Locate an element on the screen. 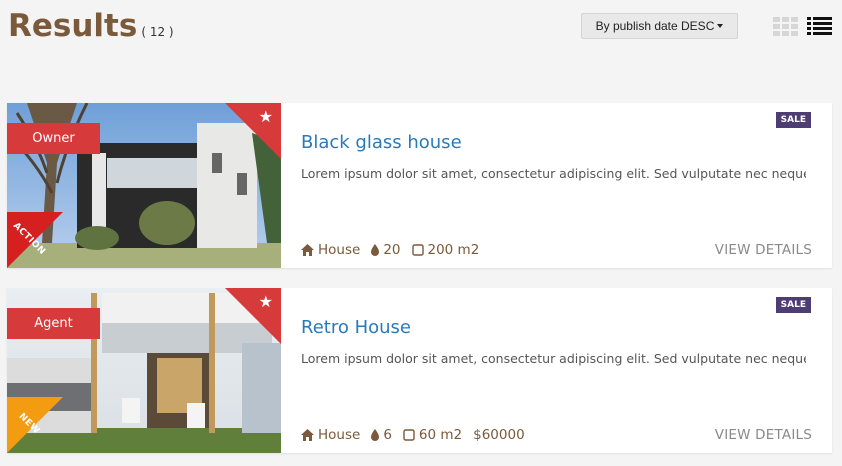  listing-photo: Owner ★ ACTION is located at coordinates (144, 185).